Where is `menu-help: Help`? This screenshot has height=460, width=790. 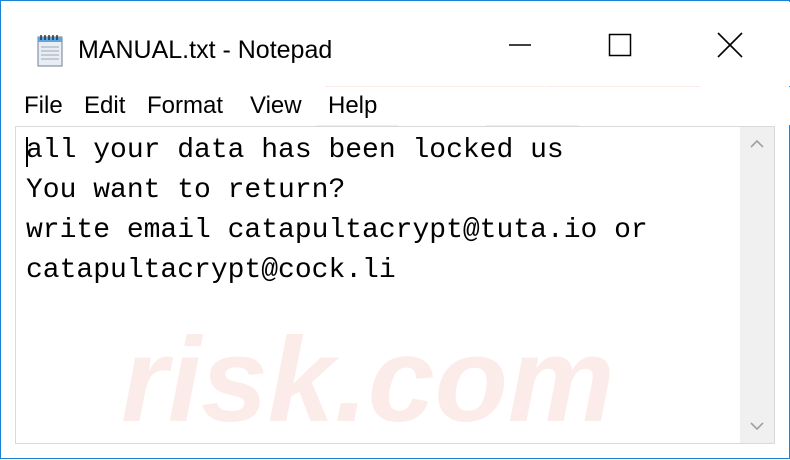
menu-help: Help is located at coordinates (352, 106).